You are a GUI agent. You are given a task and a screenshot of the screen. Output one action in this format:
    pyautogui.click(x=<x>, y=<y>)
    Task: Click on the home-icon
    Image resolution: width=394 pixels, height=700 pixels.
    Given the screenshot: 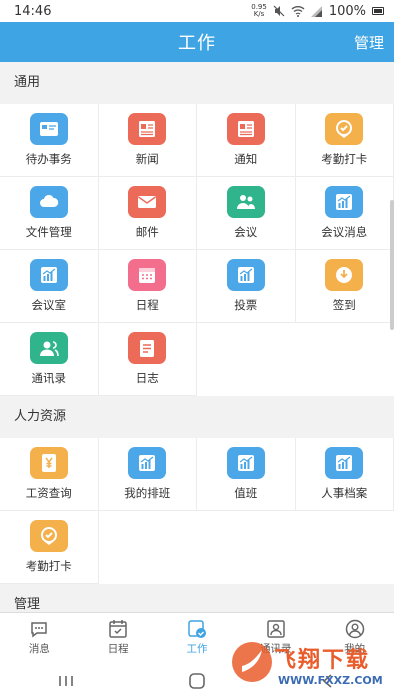 What is the action you would take?
    pyautogui.click(x=197, y=681)
    